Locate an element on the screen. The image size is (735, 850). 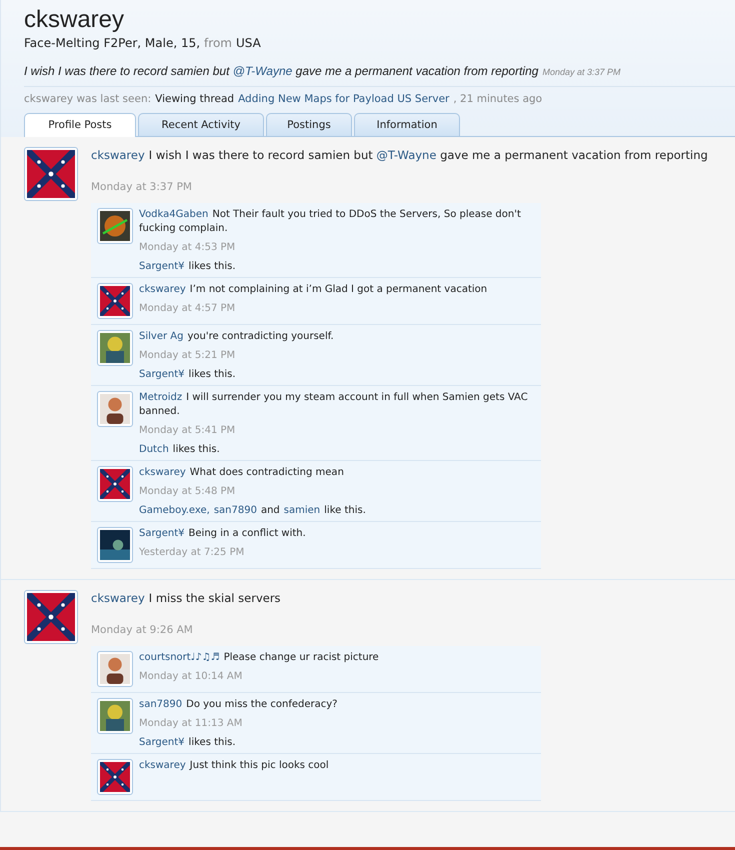
author-link: Sargent¥ is located at coordinates (162, 534).